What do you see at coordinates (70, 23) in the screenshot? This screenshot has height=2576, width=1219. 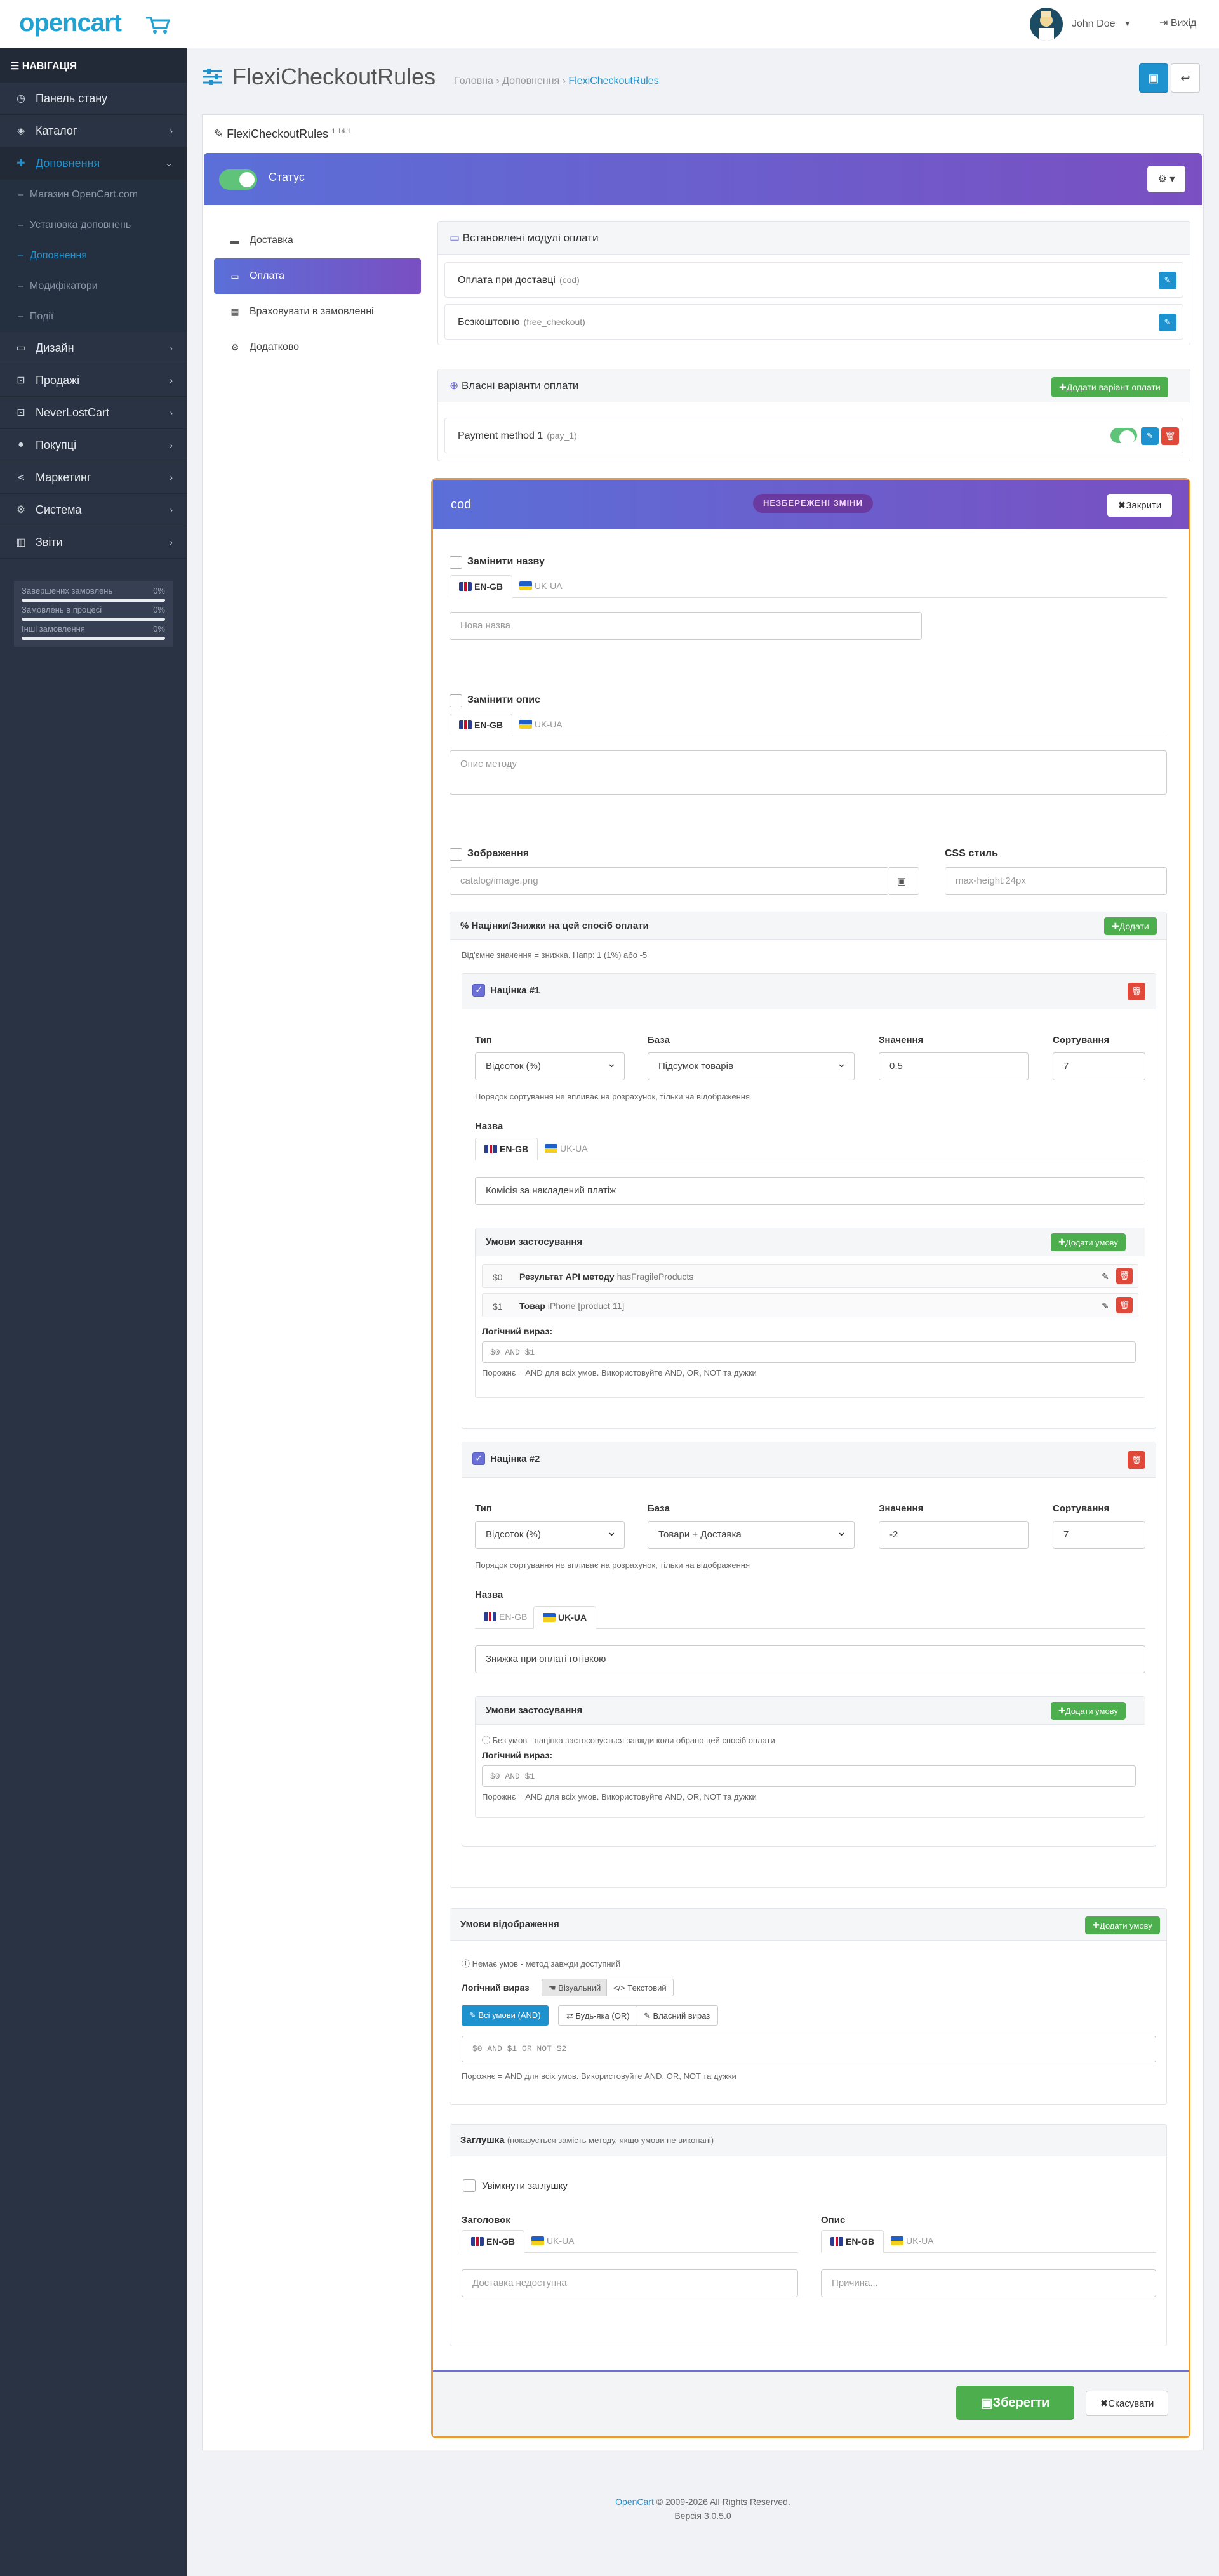 I see `logo-text: opencart` at bounding box center [70, 23].